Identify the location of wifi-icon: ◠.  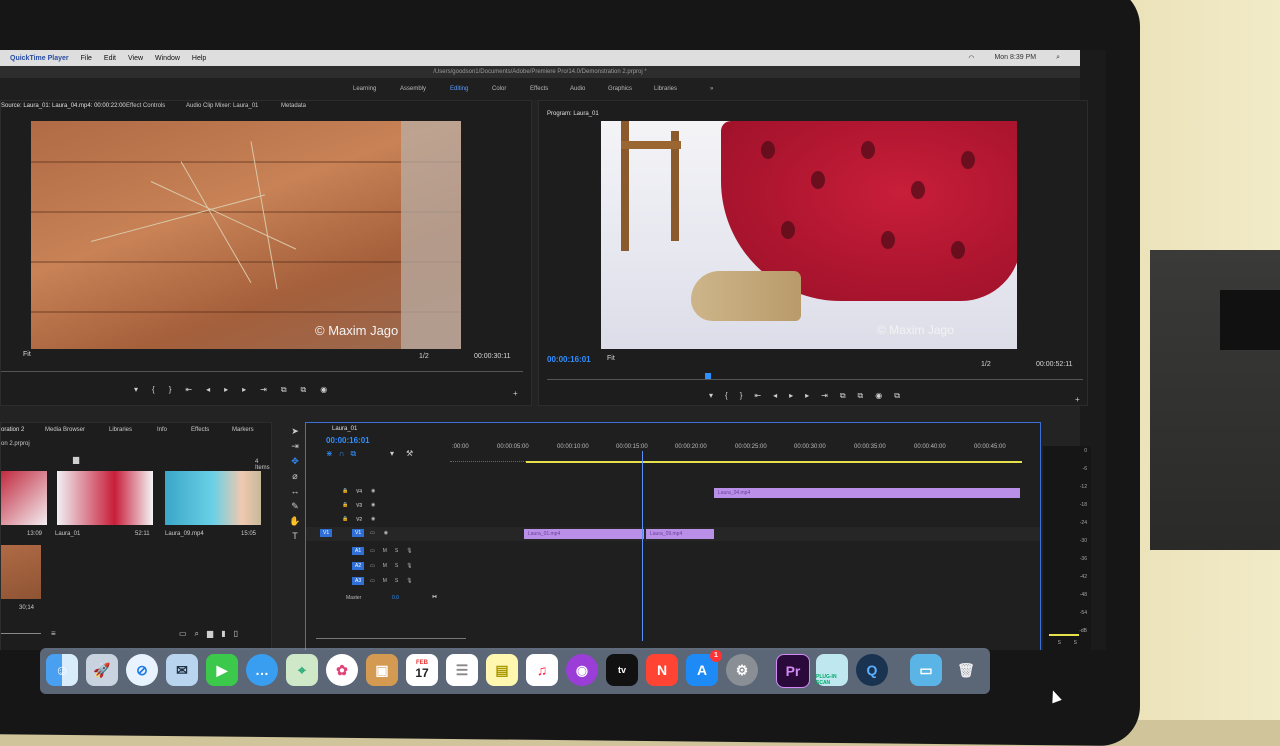
(971, 58).